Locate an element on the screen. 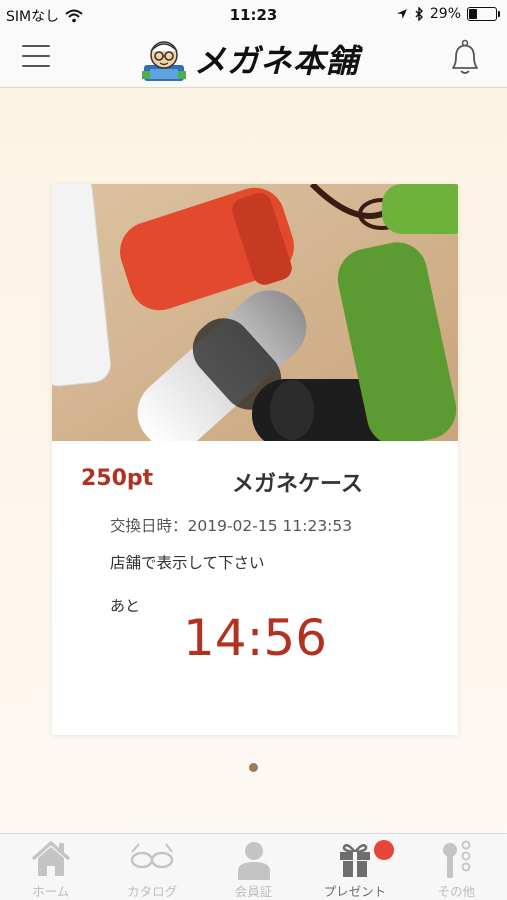  tab-label: ホーム is located at coordinates (51, 891).